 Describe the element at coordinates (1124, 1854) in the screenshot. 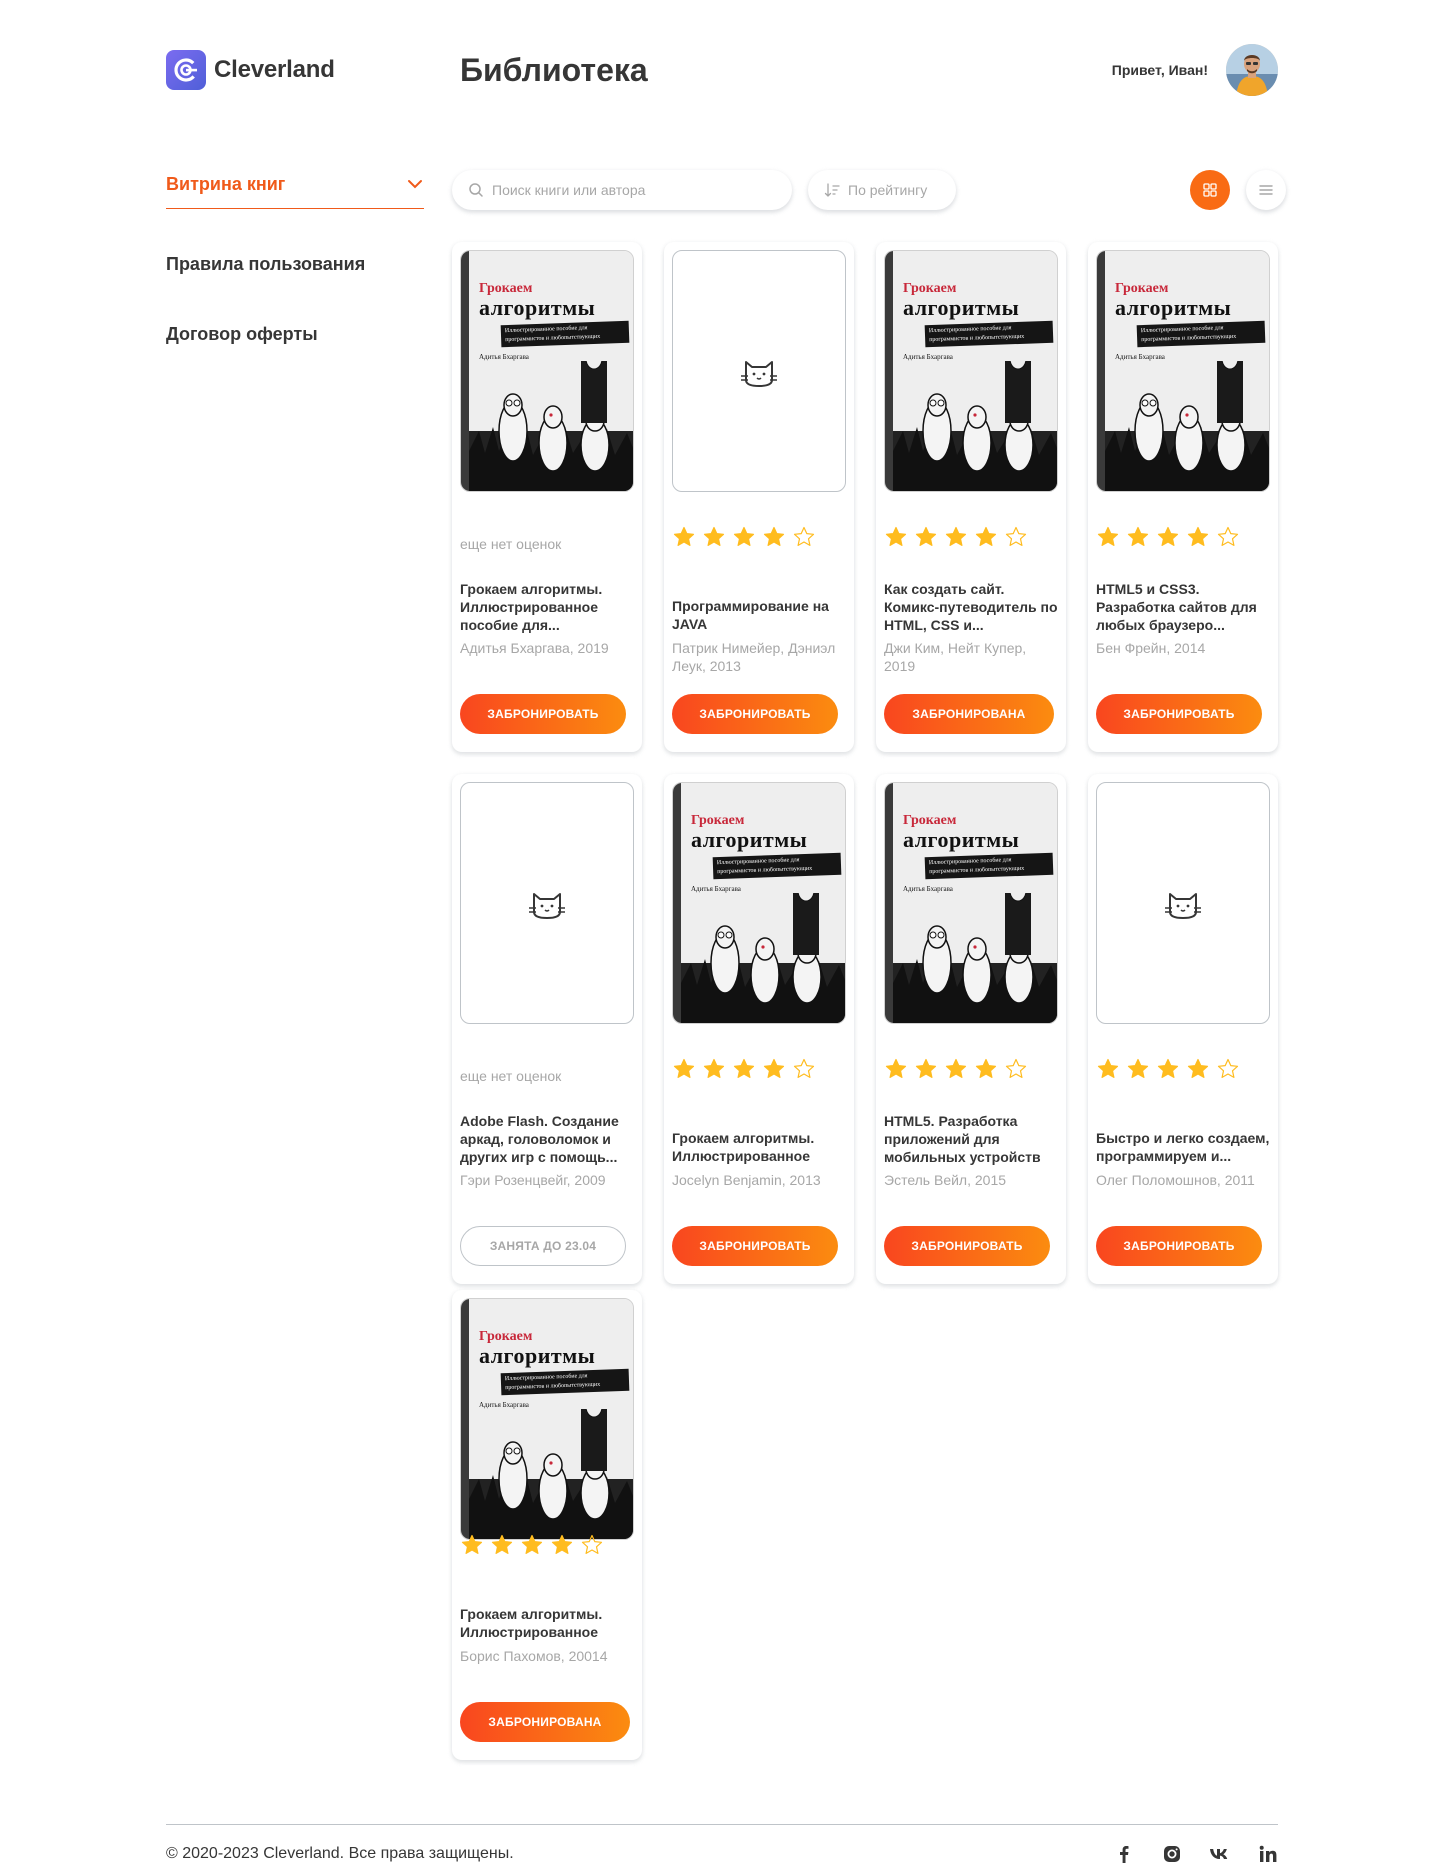

I see `facebook-icon` at that location.